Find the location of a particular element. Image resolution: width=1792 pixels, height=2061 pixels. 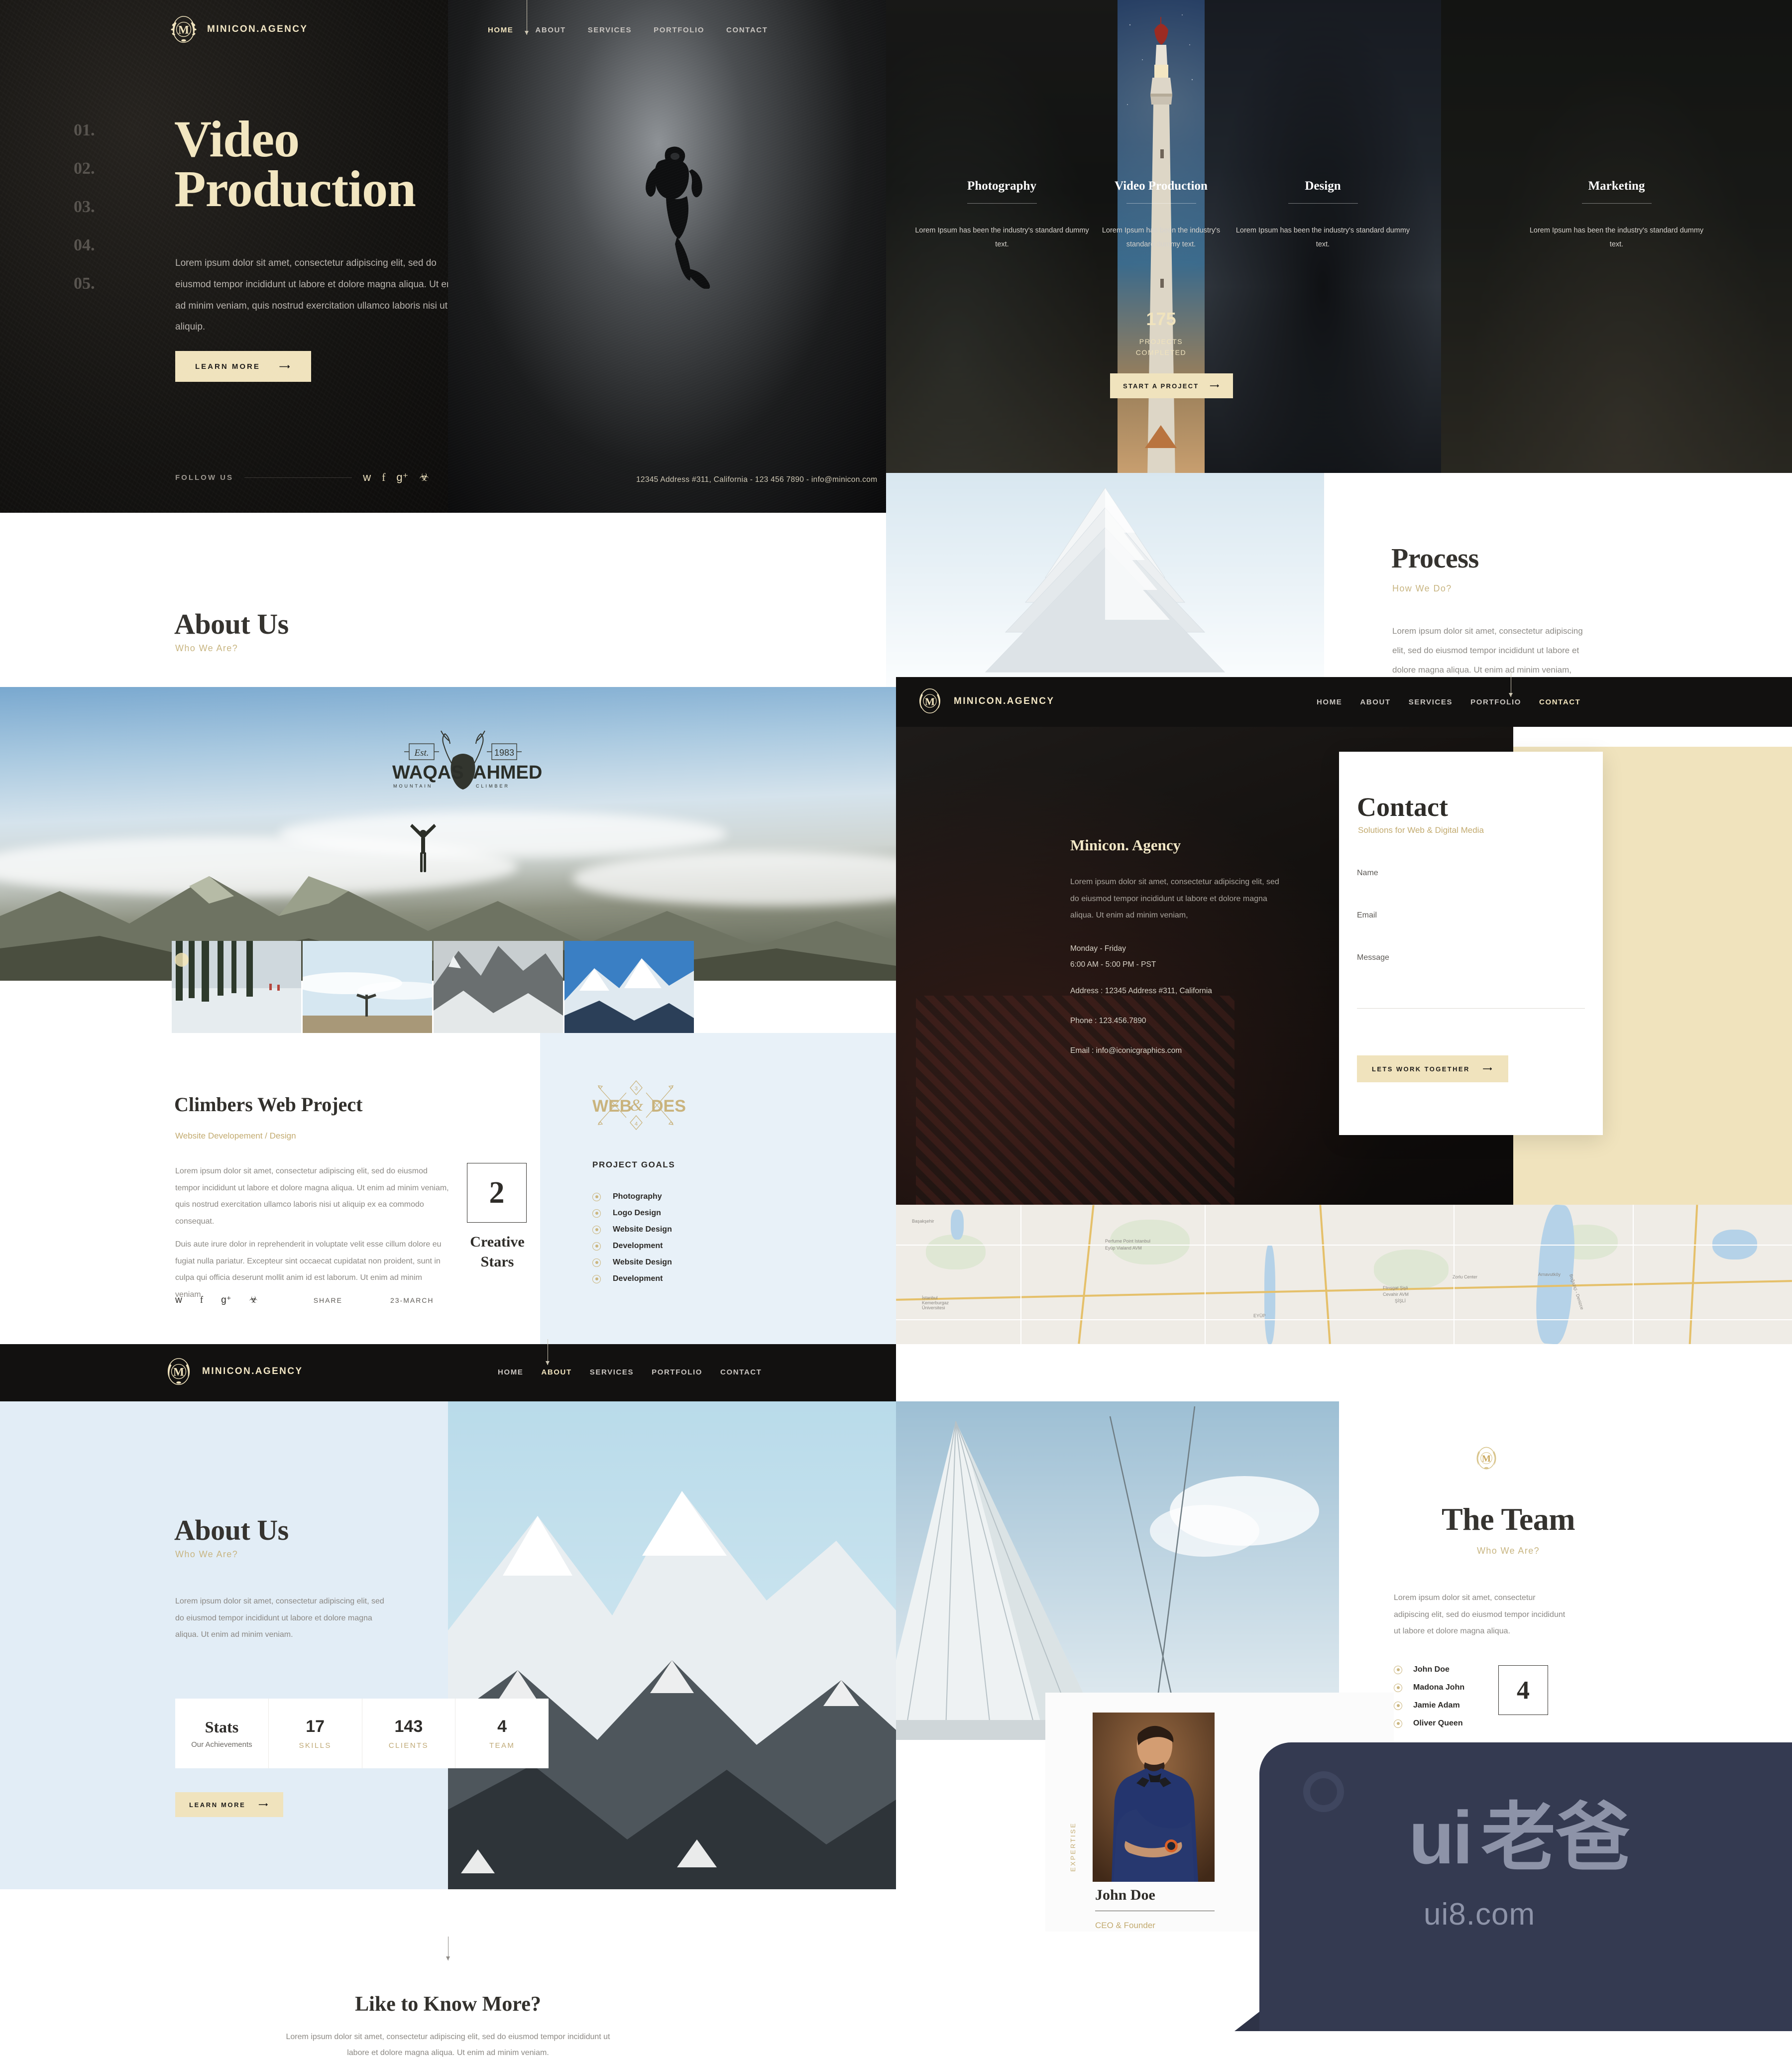

message-field-label: Message is located at coordinates (1373, 957).